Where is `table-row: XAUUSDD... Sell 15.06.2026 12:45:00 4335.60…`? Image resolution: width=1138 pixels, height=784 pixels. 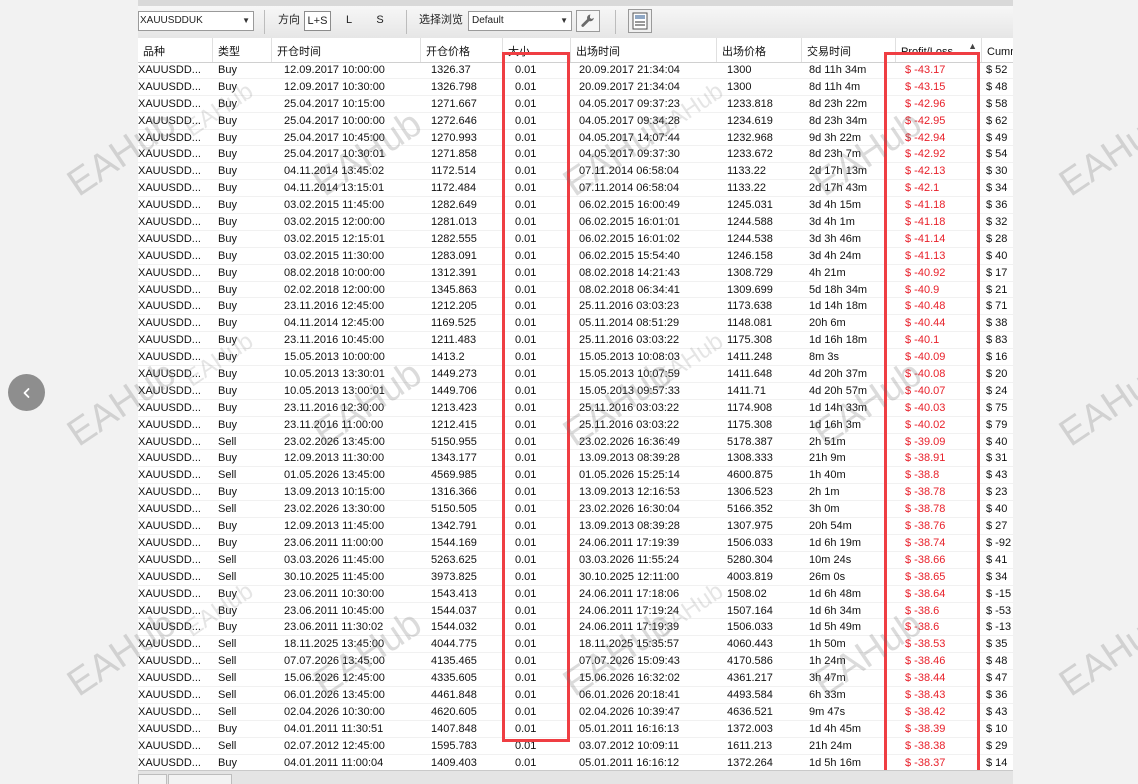
table-row: XAUUSDD... Sell 15.06.2026 12:45:00 4335.60… is located at coordinates (575, 678).